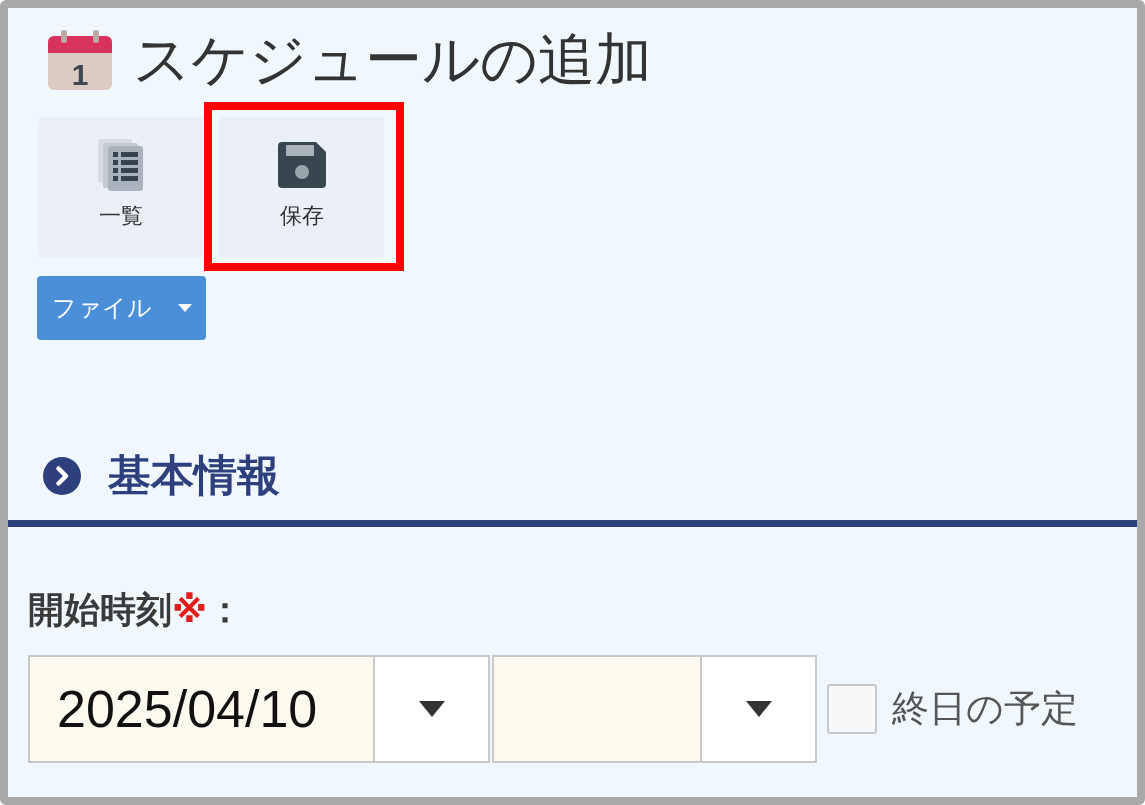 This screenshot has height=805, width=1145. I want to click on field-label: 開始時刻※：, so click(135, 610).